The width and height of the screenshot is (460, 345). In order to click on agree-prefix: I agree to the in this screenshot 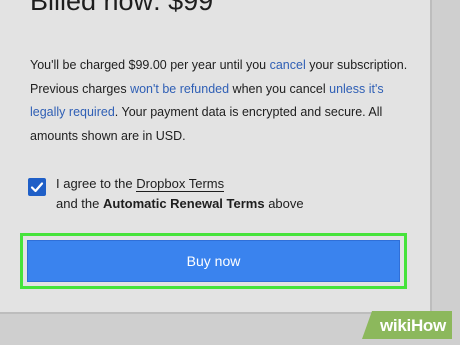, I will do `click(96, 183)`.